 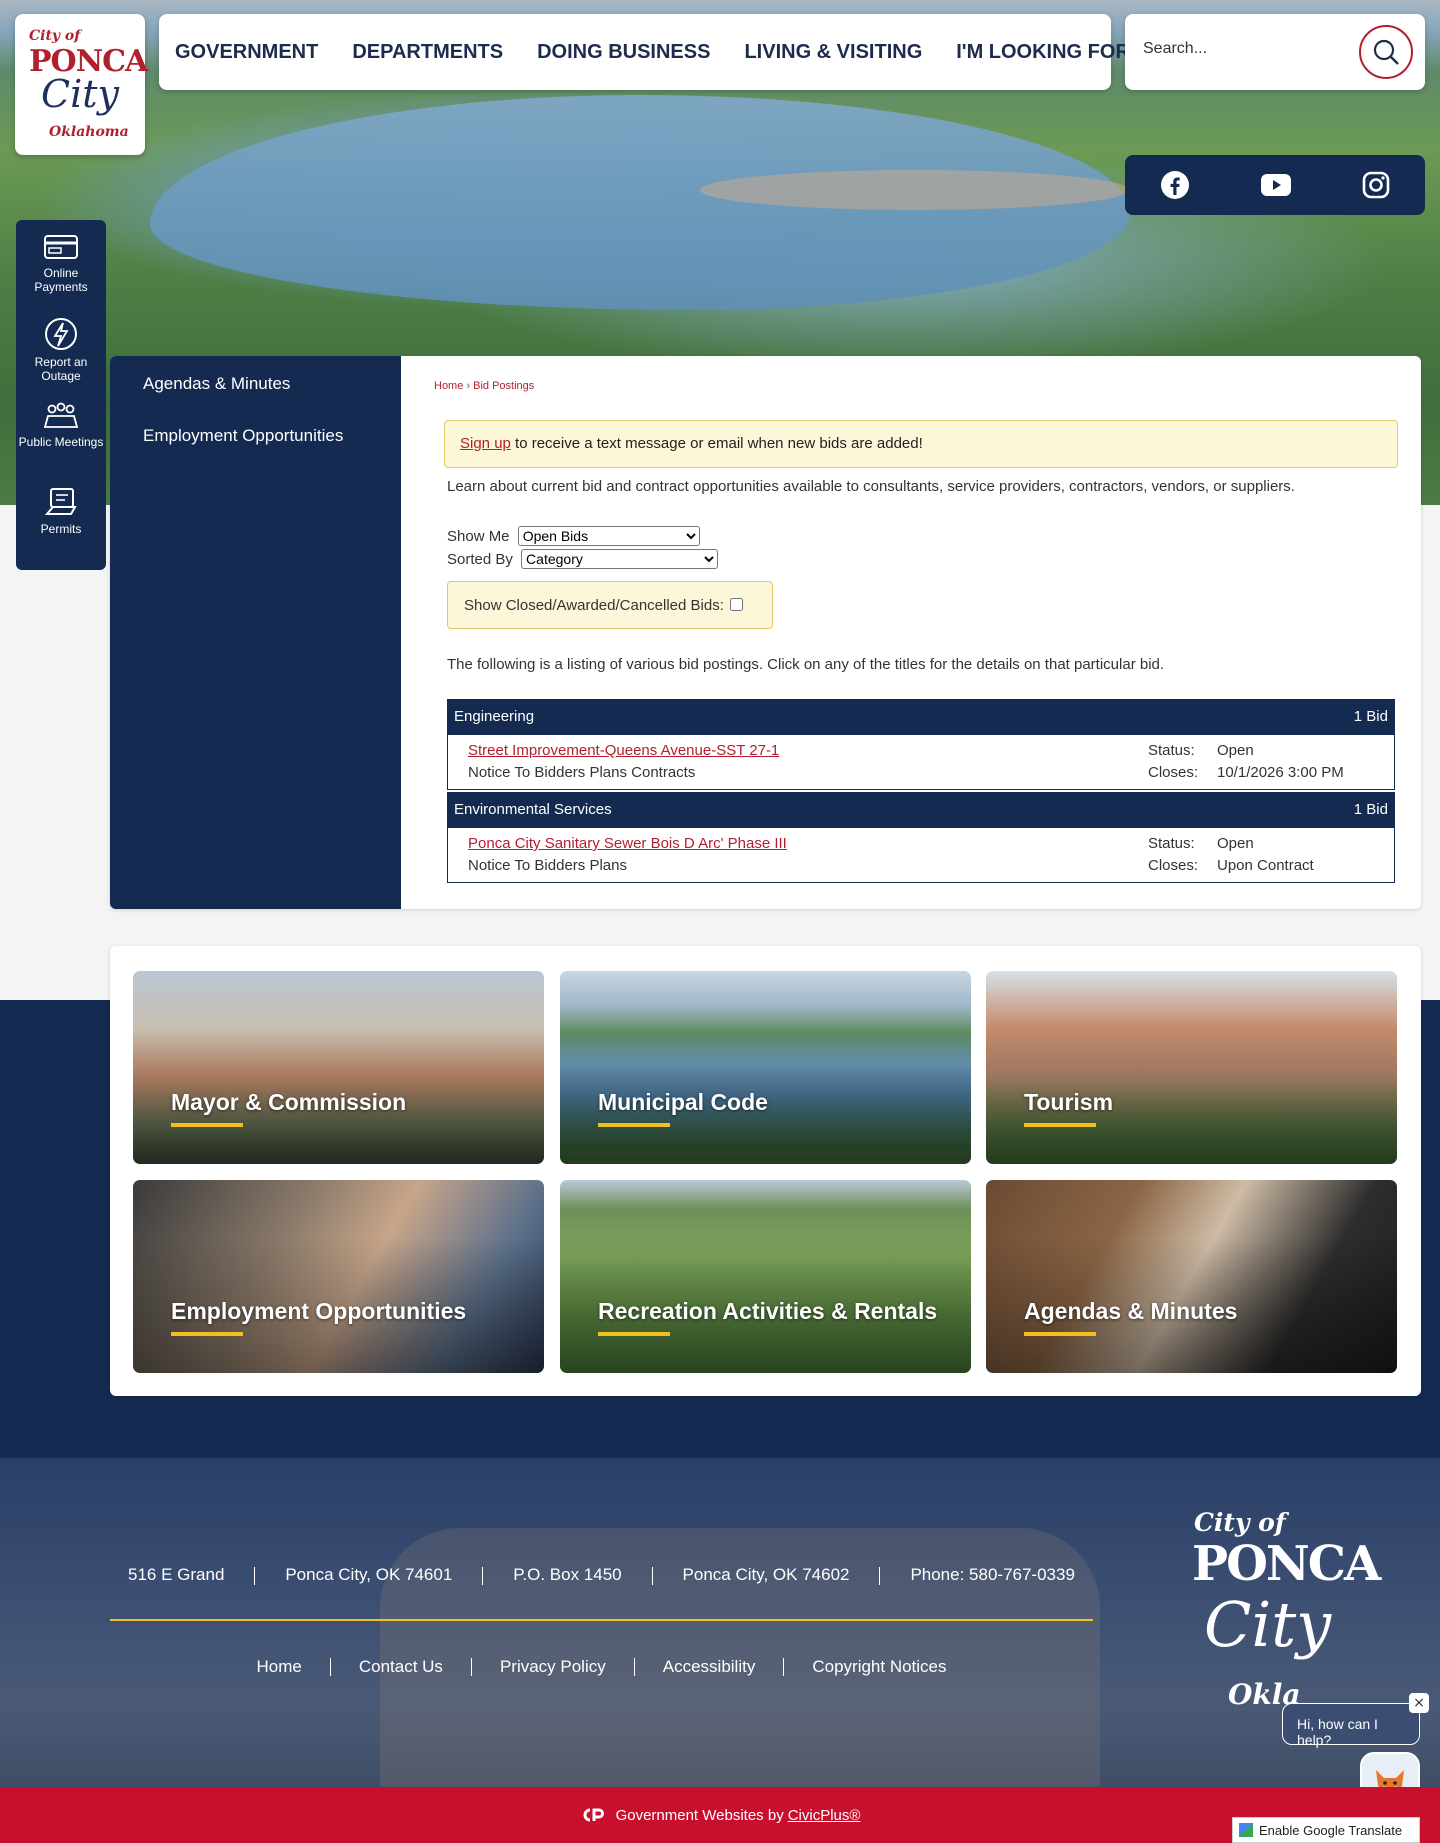 What do you see at coordinates (1243, 49) in the screenshot?
I see `search-input` at bounding box center [1243, 49].